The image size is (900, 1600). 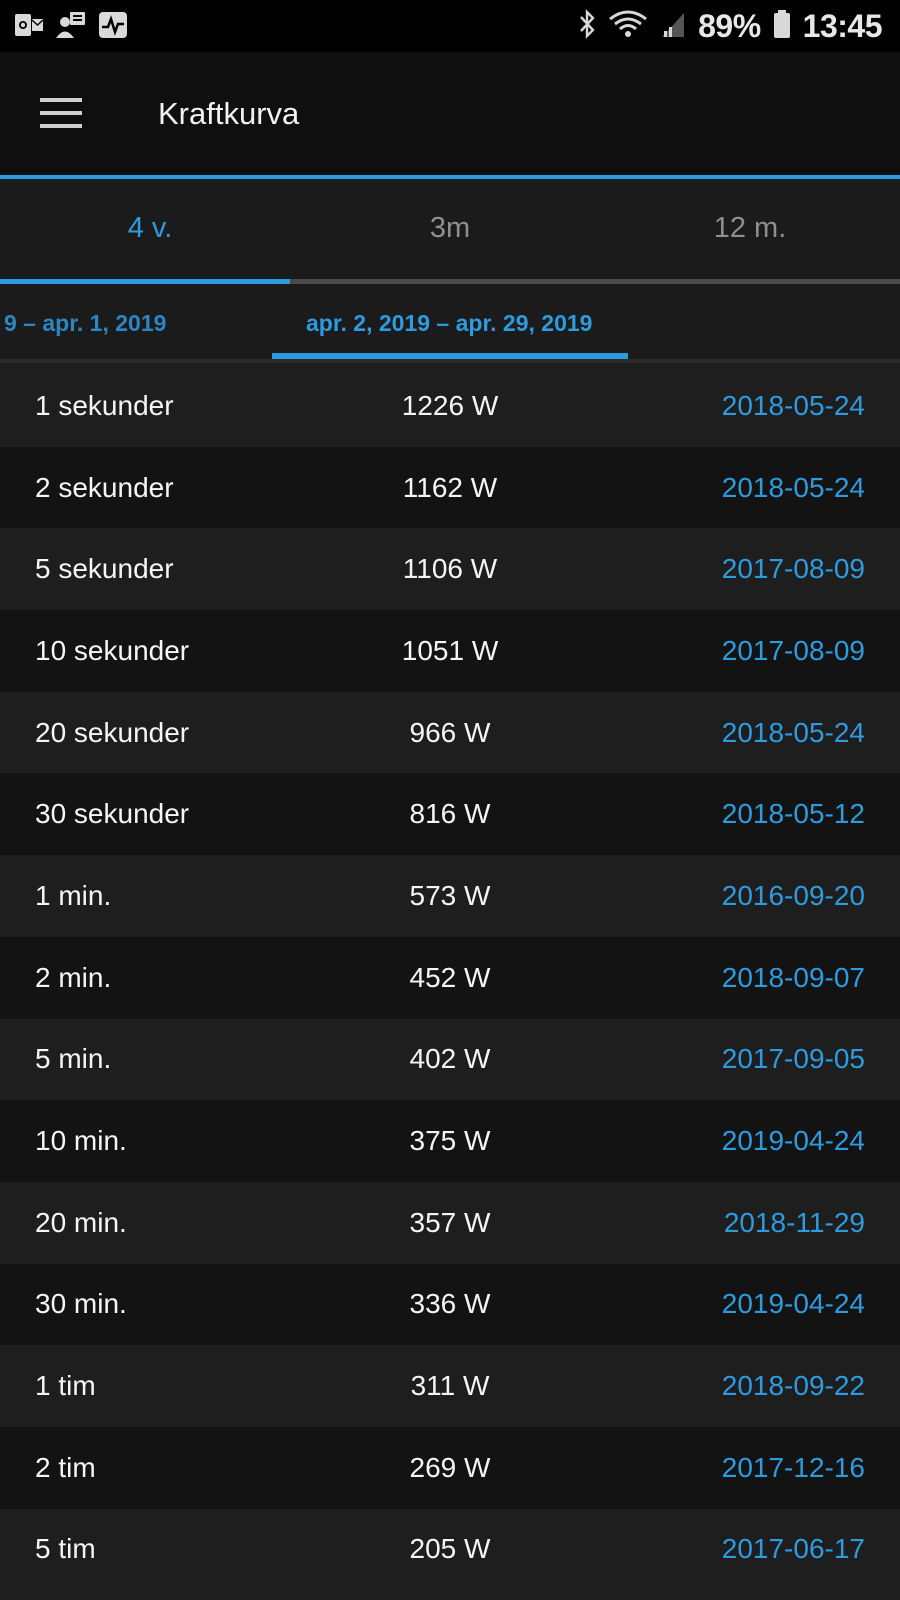 I want to click on record-date-link: 2017-06-17, so click(x=793, y=1549).